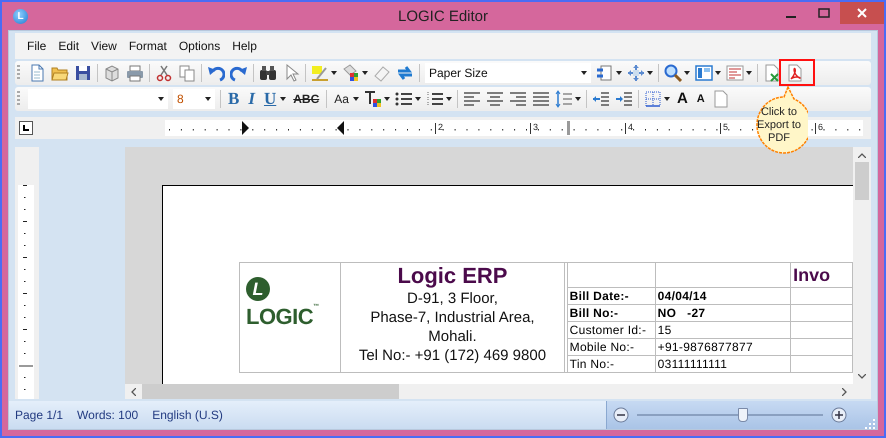  I want to click on maximize-icon, so click(824, 13).